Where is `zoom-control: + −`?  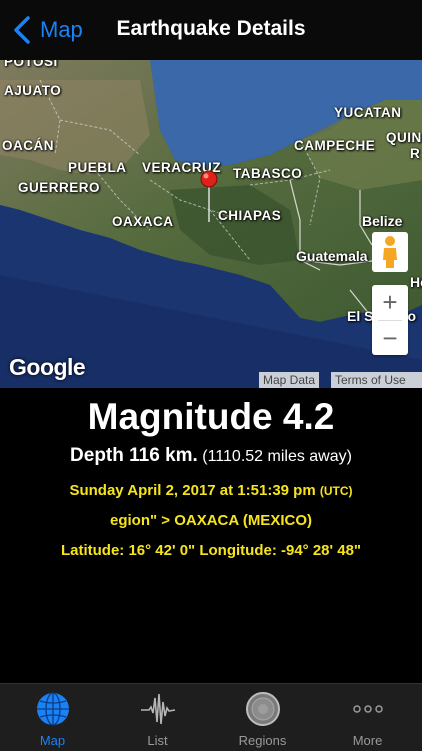
zoom-control: + − is located at coordinates (390, 320).